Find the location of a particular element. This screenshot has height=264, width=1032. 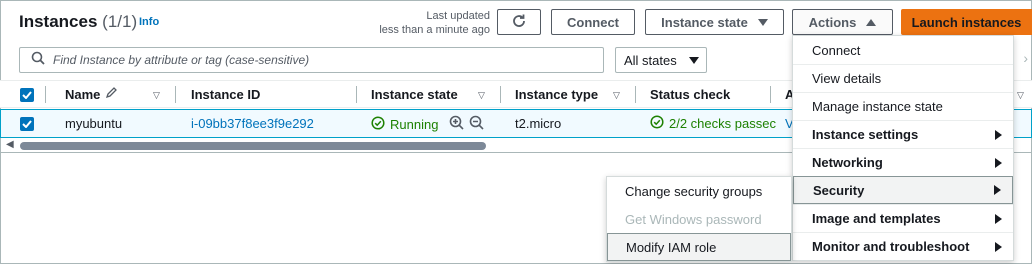

instance-type: t2.micro is located at coordinates (538, 123).